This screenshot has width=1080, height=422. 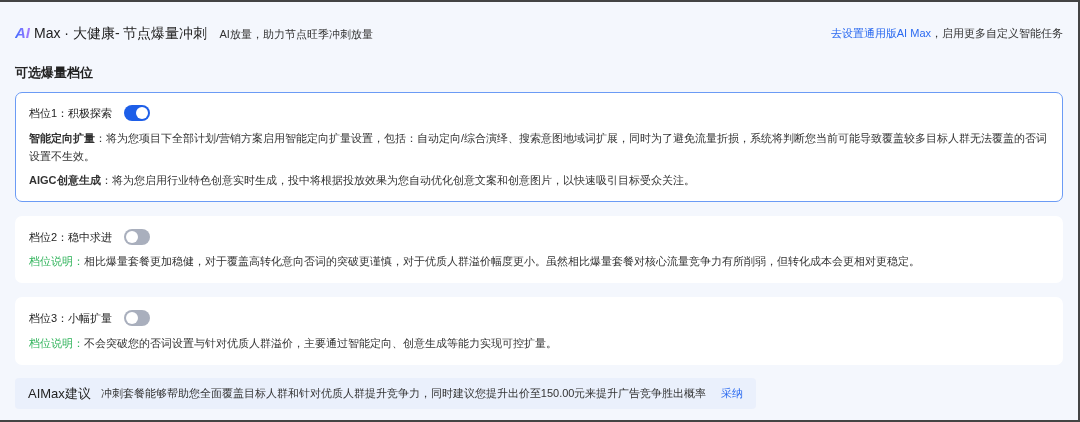 What do you see at coordinates (54, 72) in the screenshot?
I see `section-title: 可选爆量档位` at bounding box center [54, 72].